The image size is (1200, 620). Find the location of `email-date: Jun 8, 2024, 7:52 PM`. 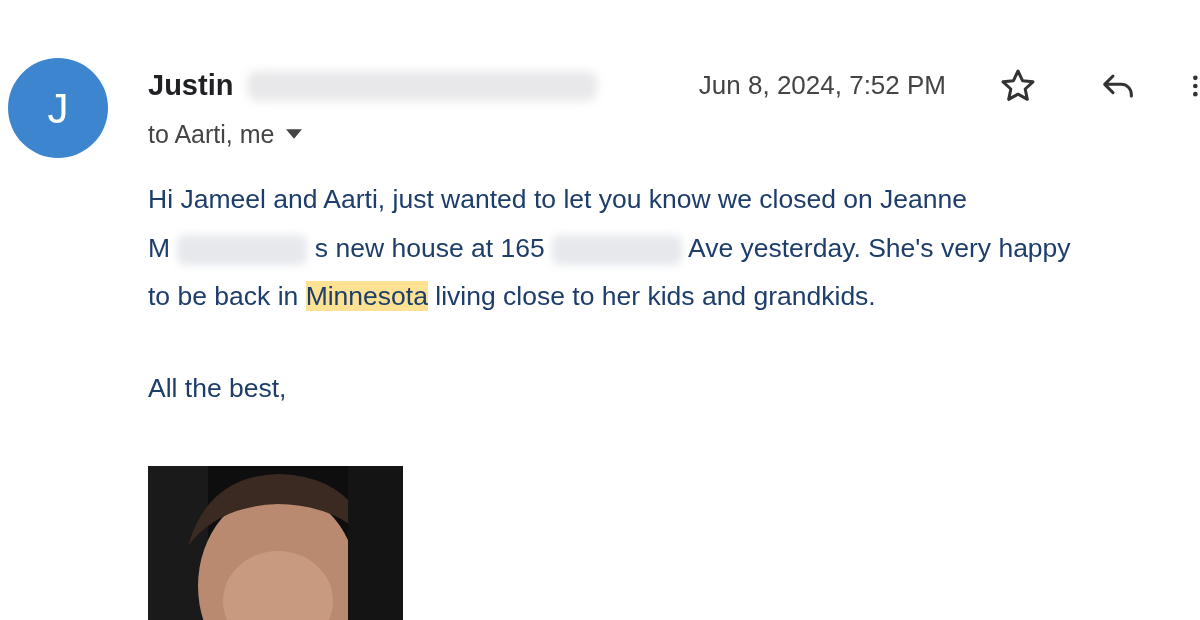

email-date: Jun 8, 2024, 7:52 PM is located at coordinates (822, 86).